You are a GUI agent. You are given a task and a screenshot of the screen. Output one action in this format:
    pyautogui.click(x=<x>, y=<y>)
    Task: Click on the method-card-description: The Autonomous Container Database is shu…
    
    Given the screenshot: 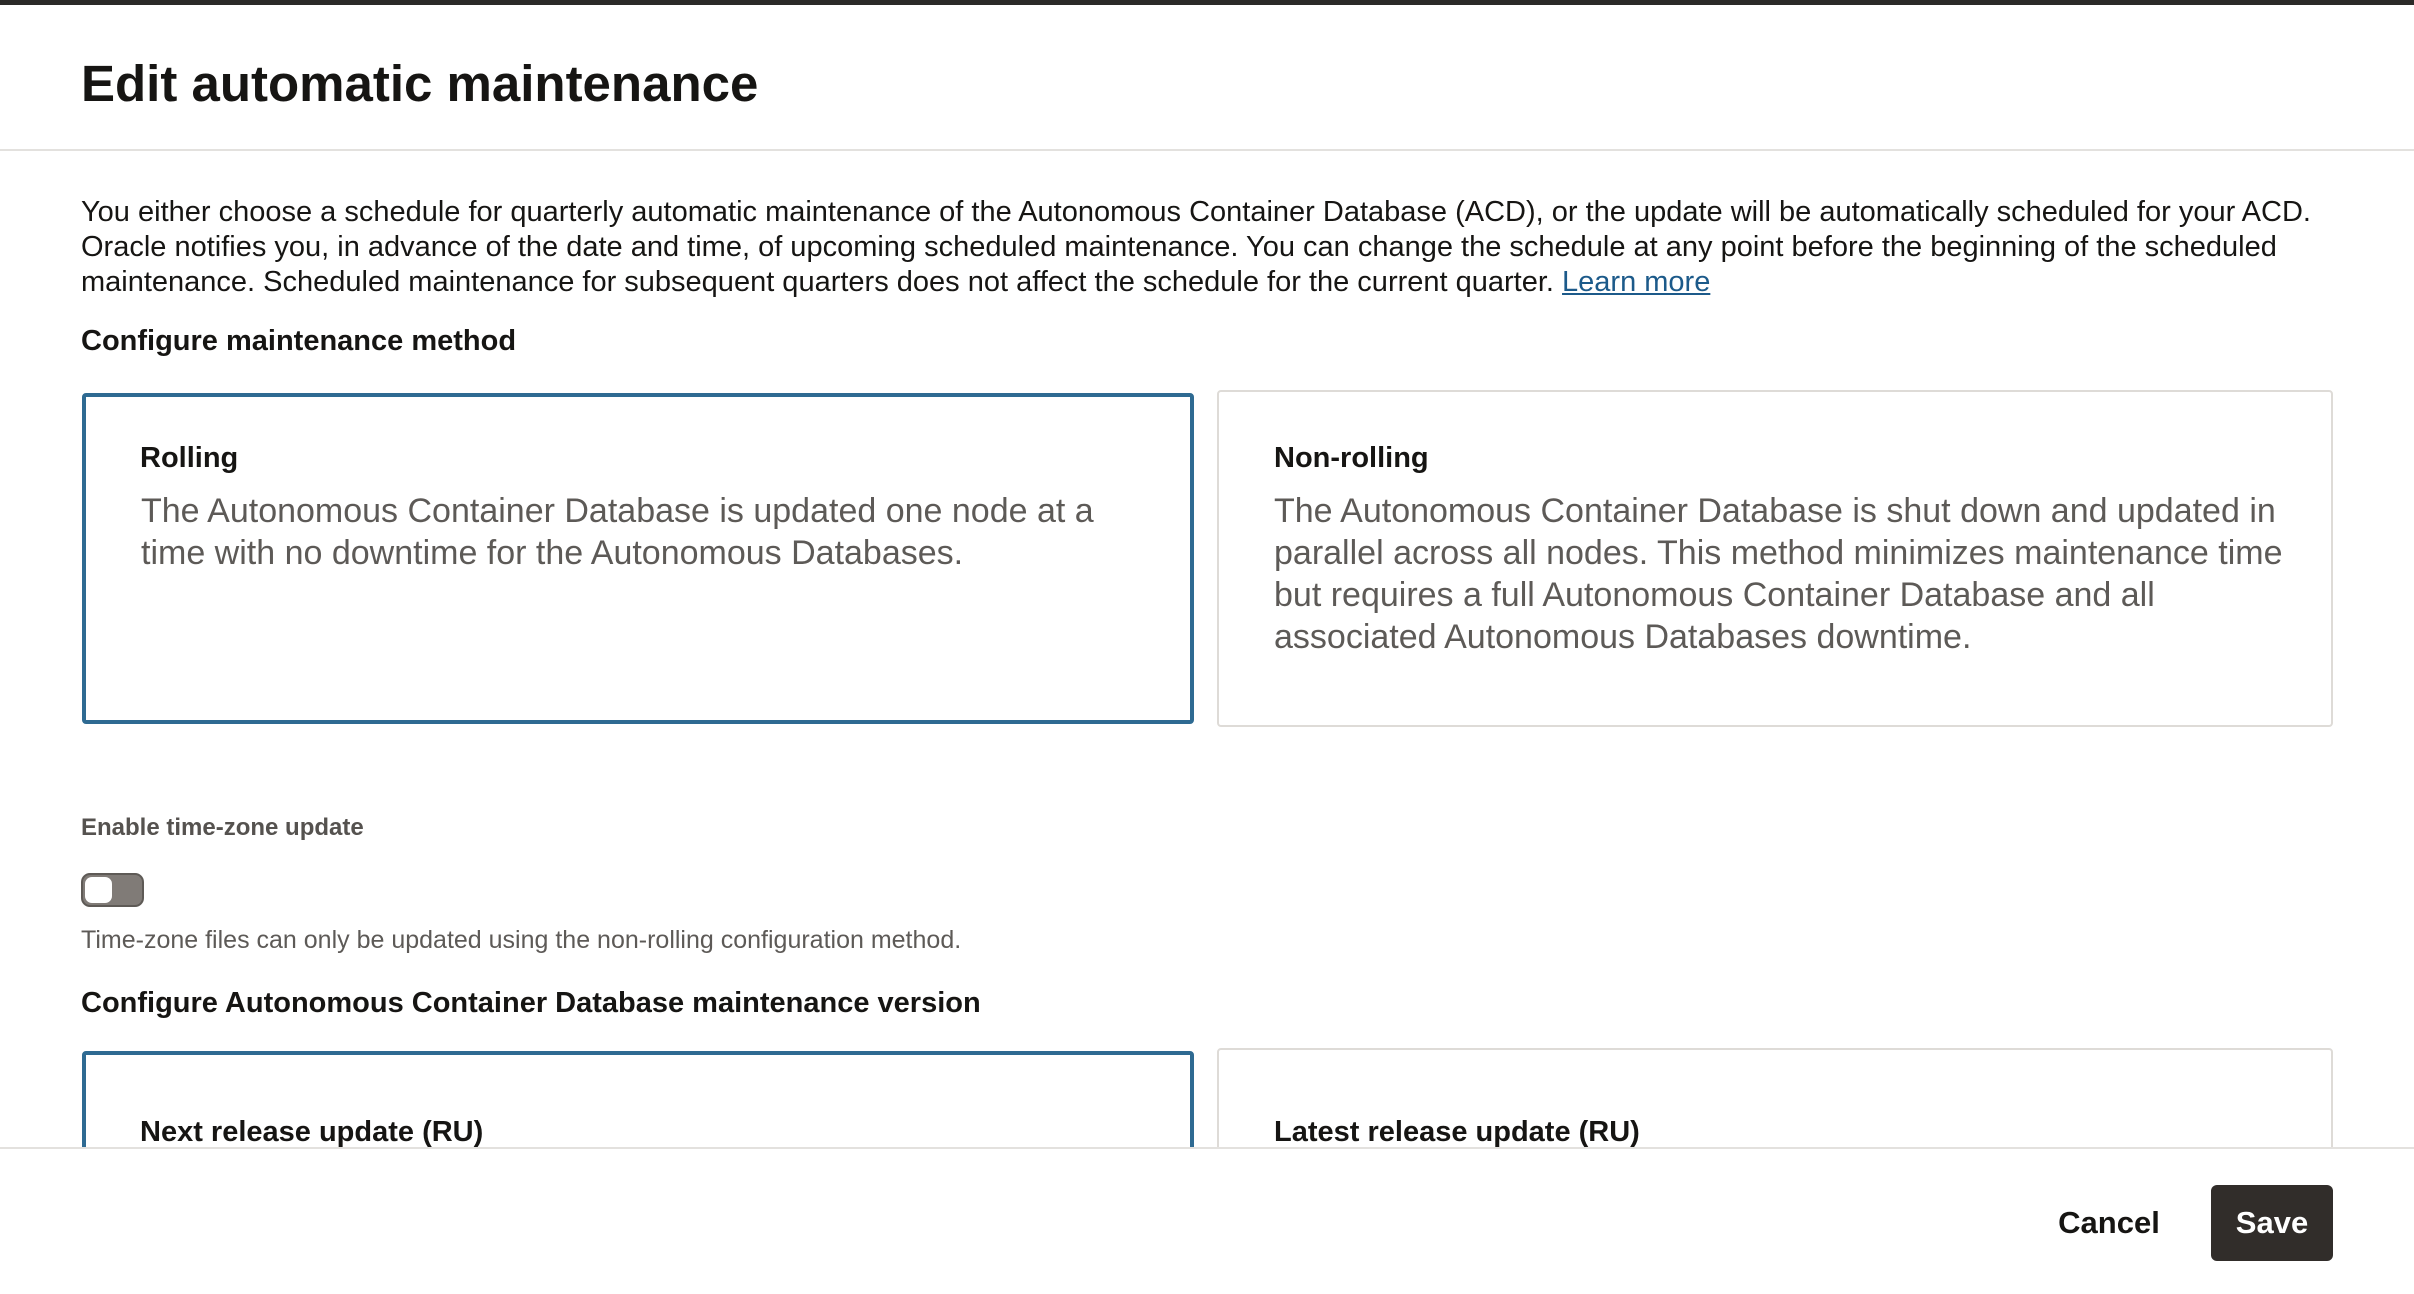 What is the action you would take?
    pyautogui.click(x=1778, y=574)
    